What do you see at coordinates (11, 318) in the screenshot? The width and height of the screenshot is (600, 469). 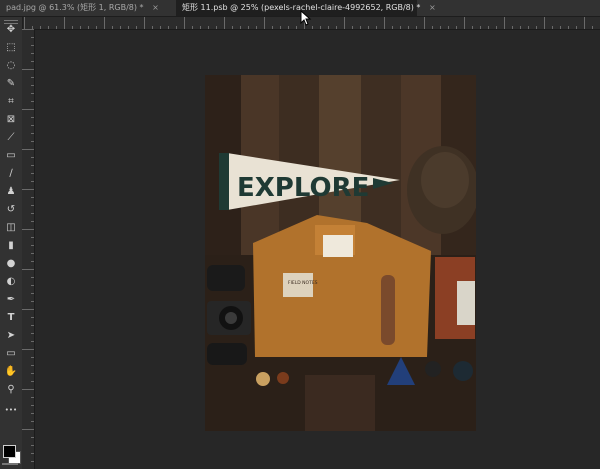 I see `type-tool-icon: T` at bounding box center [11, 318].